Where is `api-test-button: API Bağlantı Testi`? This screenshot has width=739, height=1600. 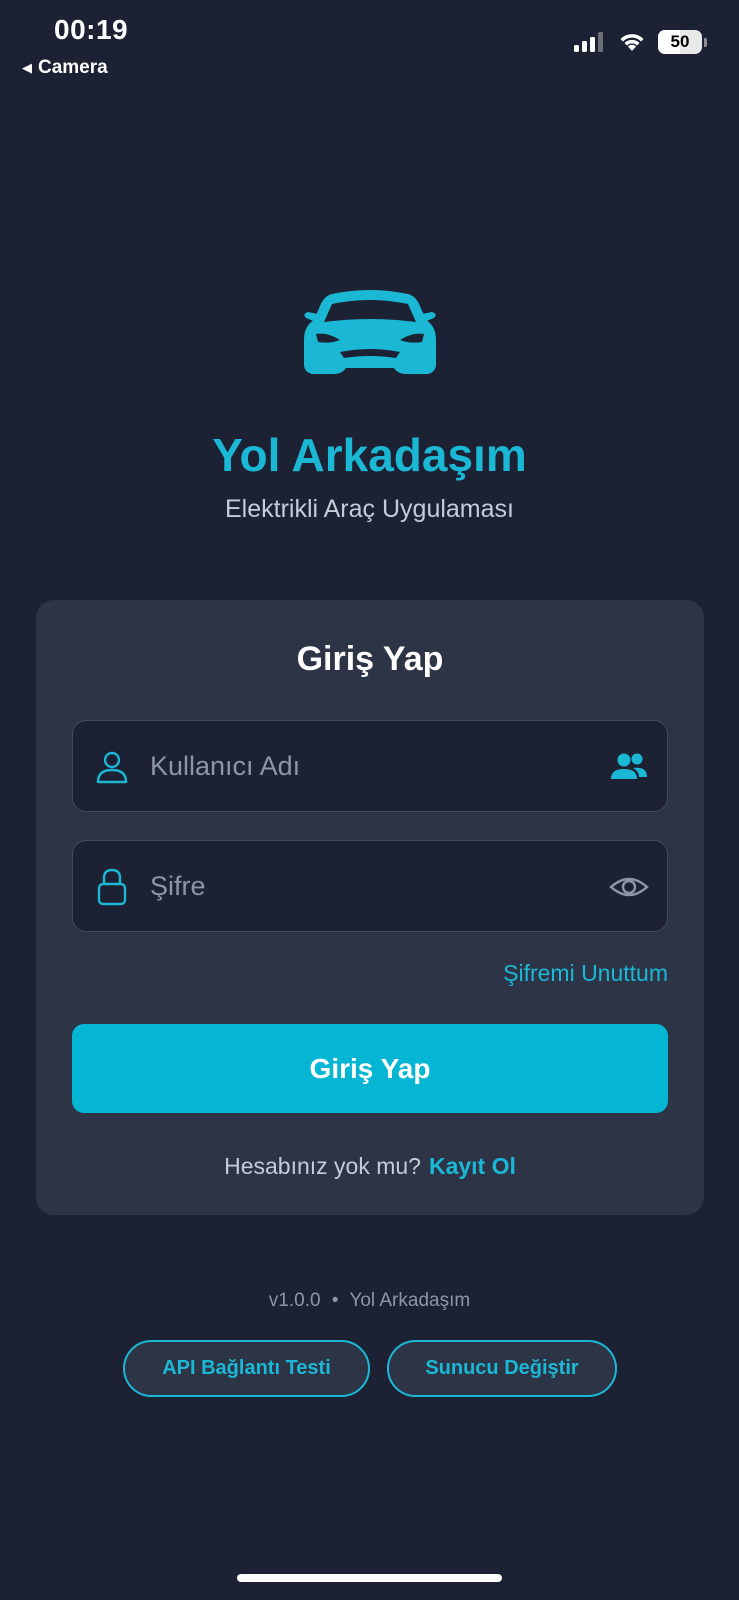
api-test-button: API Bağlantı Testi is located at coordinates (246, 1368).